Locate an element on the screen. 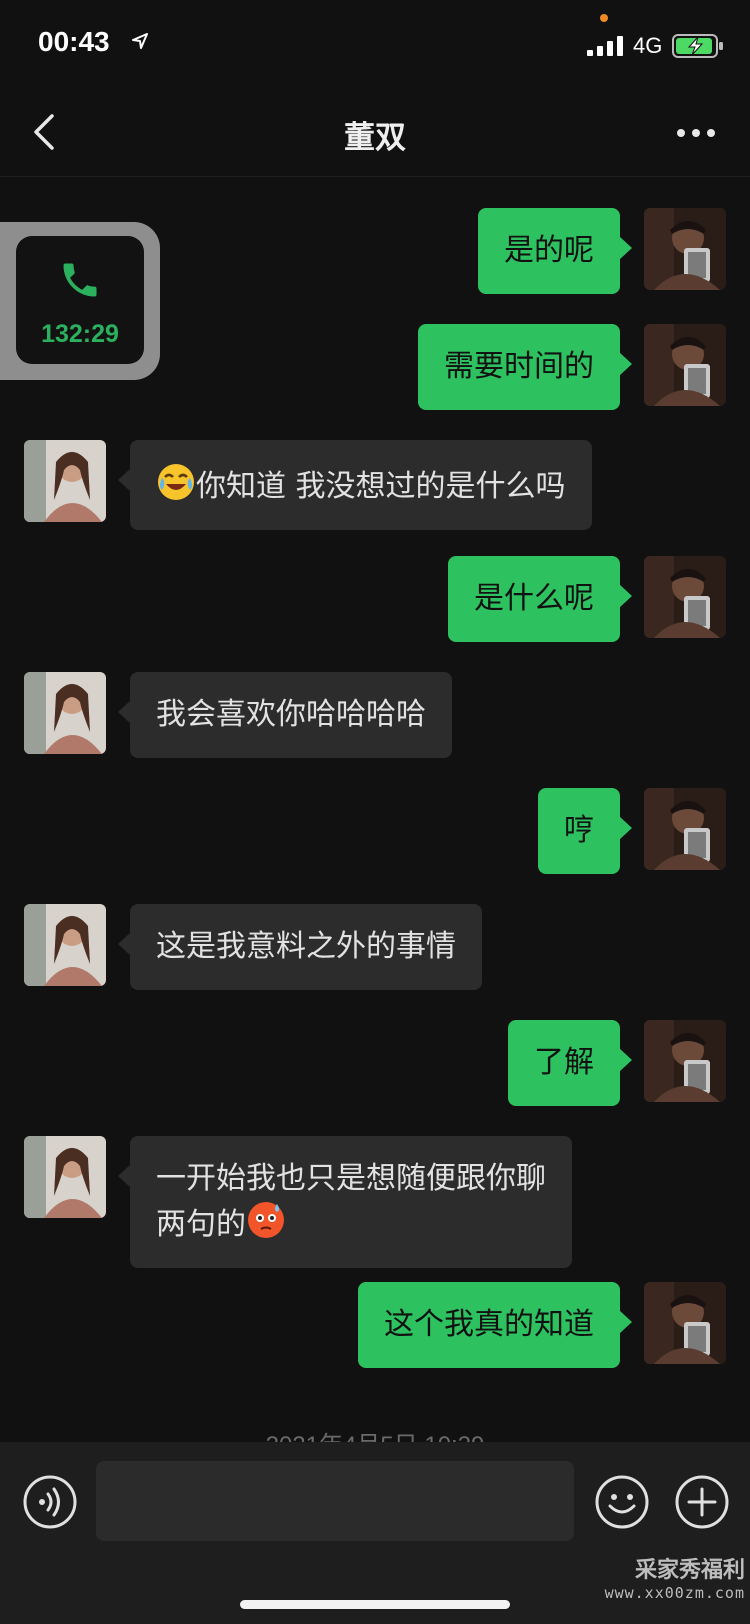 This screenshot has height=1624, width=750. call-floating-widget: 132:29 is located at coordinates (80, 301).